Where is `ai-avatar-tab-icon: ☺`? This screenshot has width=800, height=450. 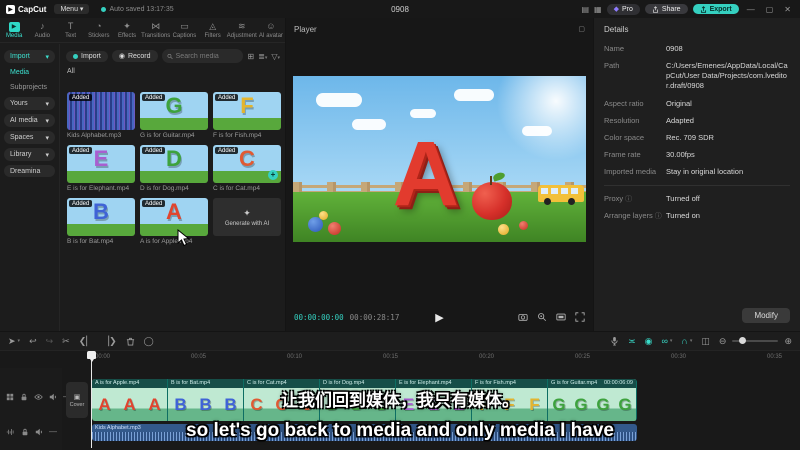 ai-avatar-tab-icon: ☺ is located at coordinates (271, 25).